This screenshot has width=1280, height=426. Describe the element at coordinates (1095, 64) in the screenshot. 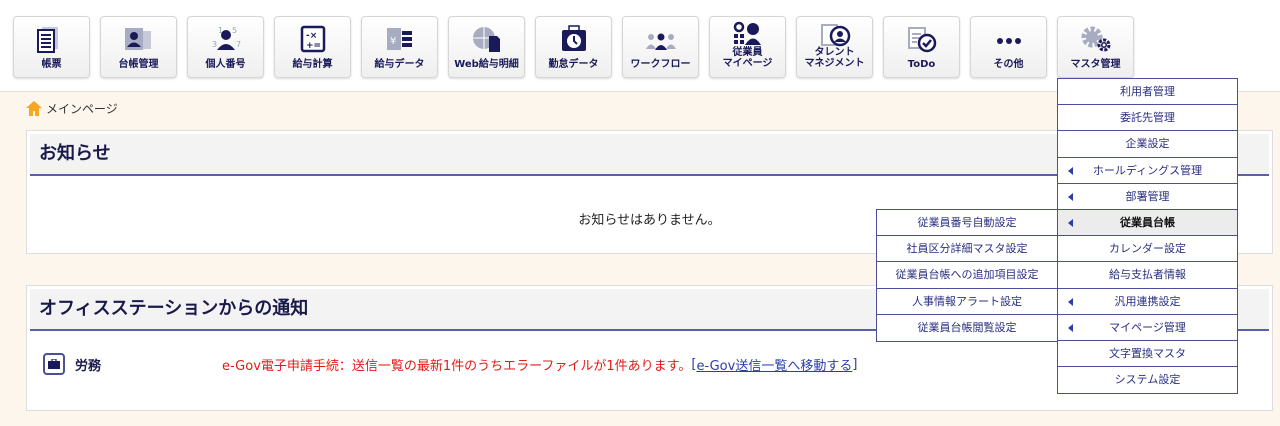

I see `nav-button-label: マスタ管理` at that location.